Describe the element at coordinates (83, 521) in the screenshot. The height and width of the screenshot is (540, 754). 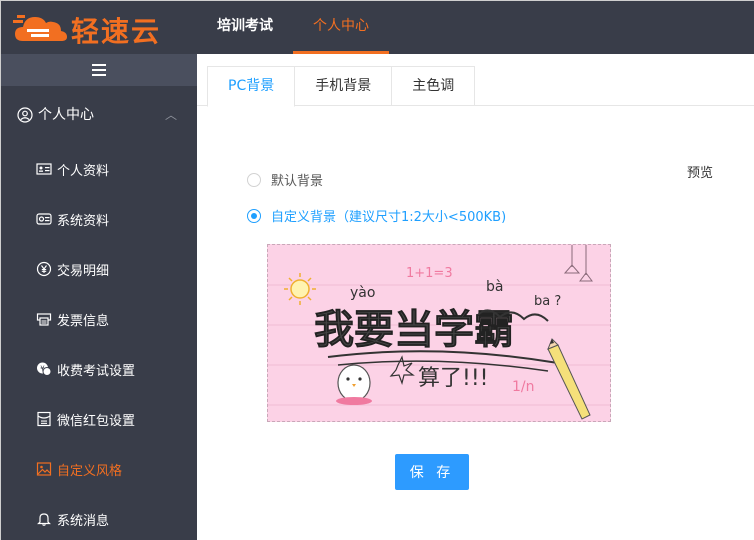
I see `sidebar-item-label: 系统消息` at that location.